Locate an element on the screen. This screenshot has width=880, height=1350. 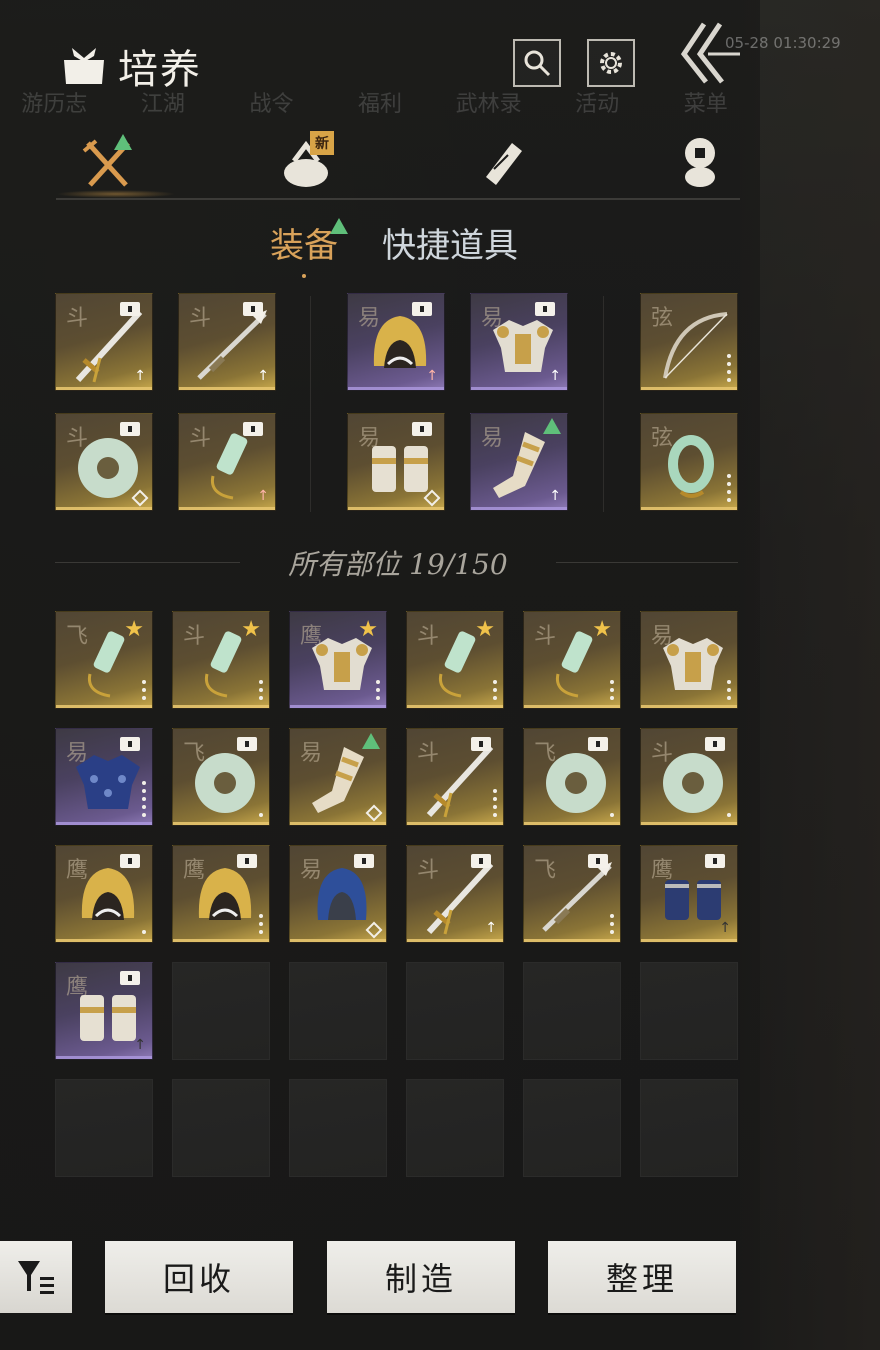
clock-text: 05-28 01:30:29 is located at coordinates (783, 43).